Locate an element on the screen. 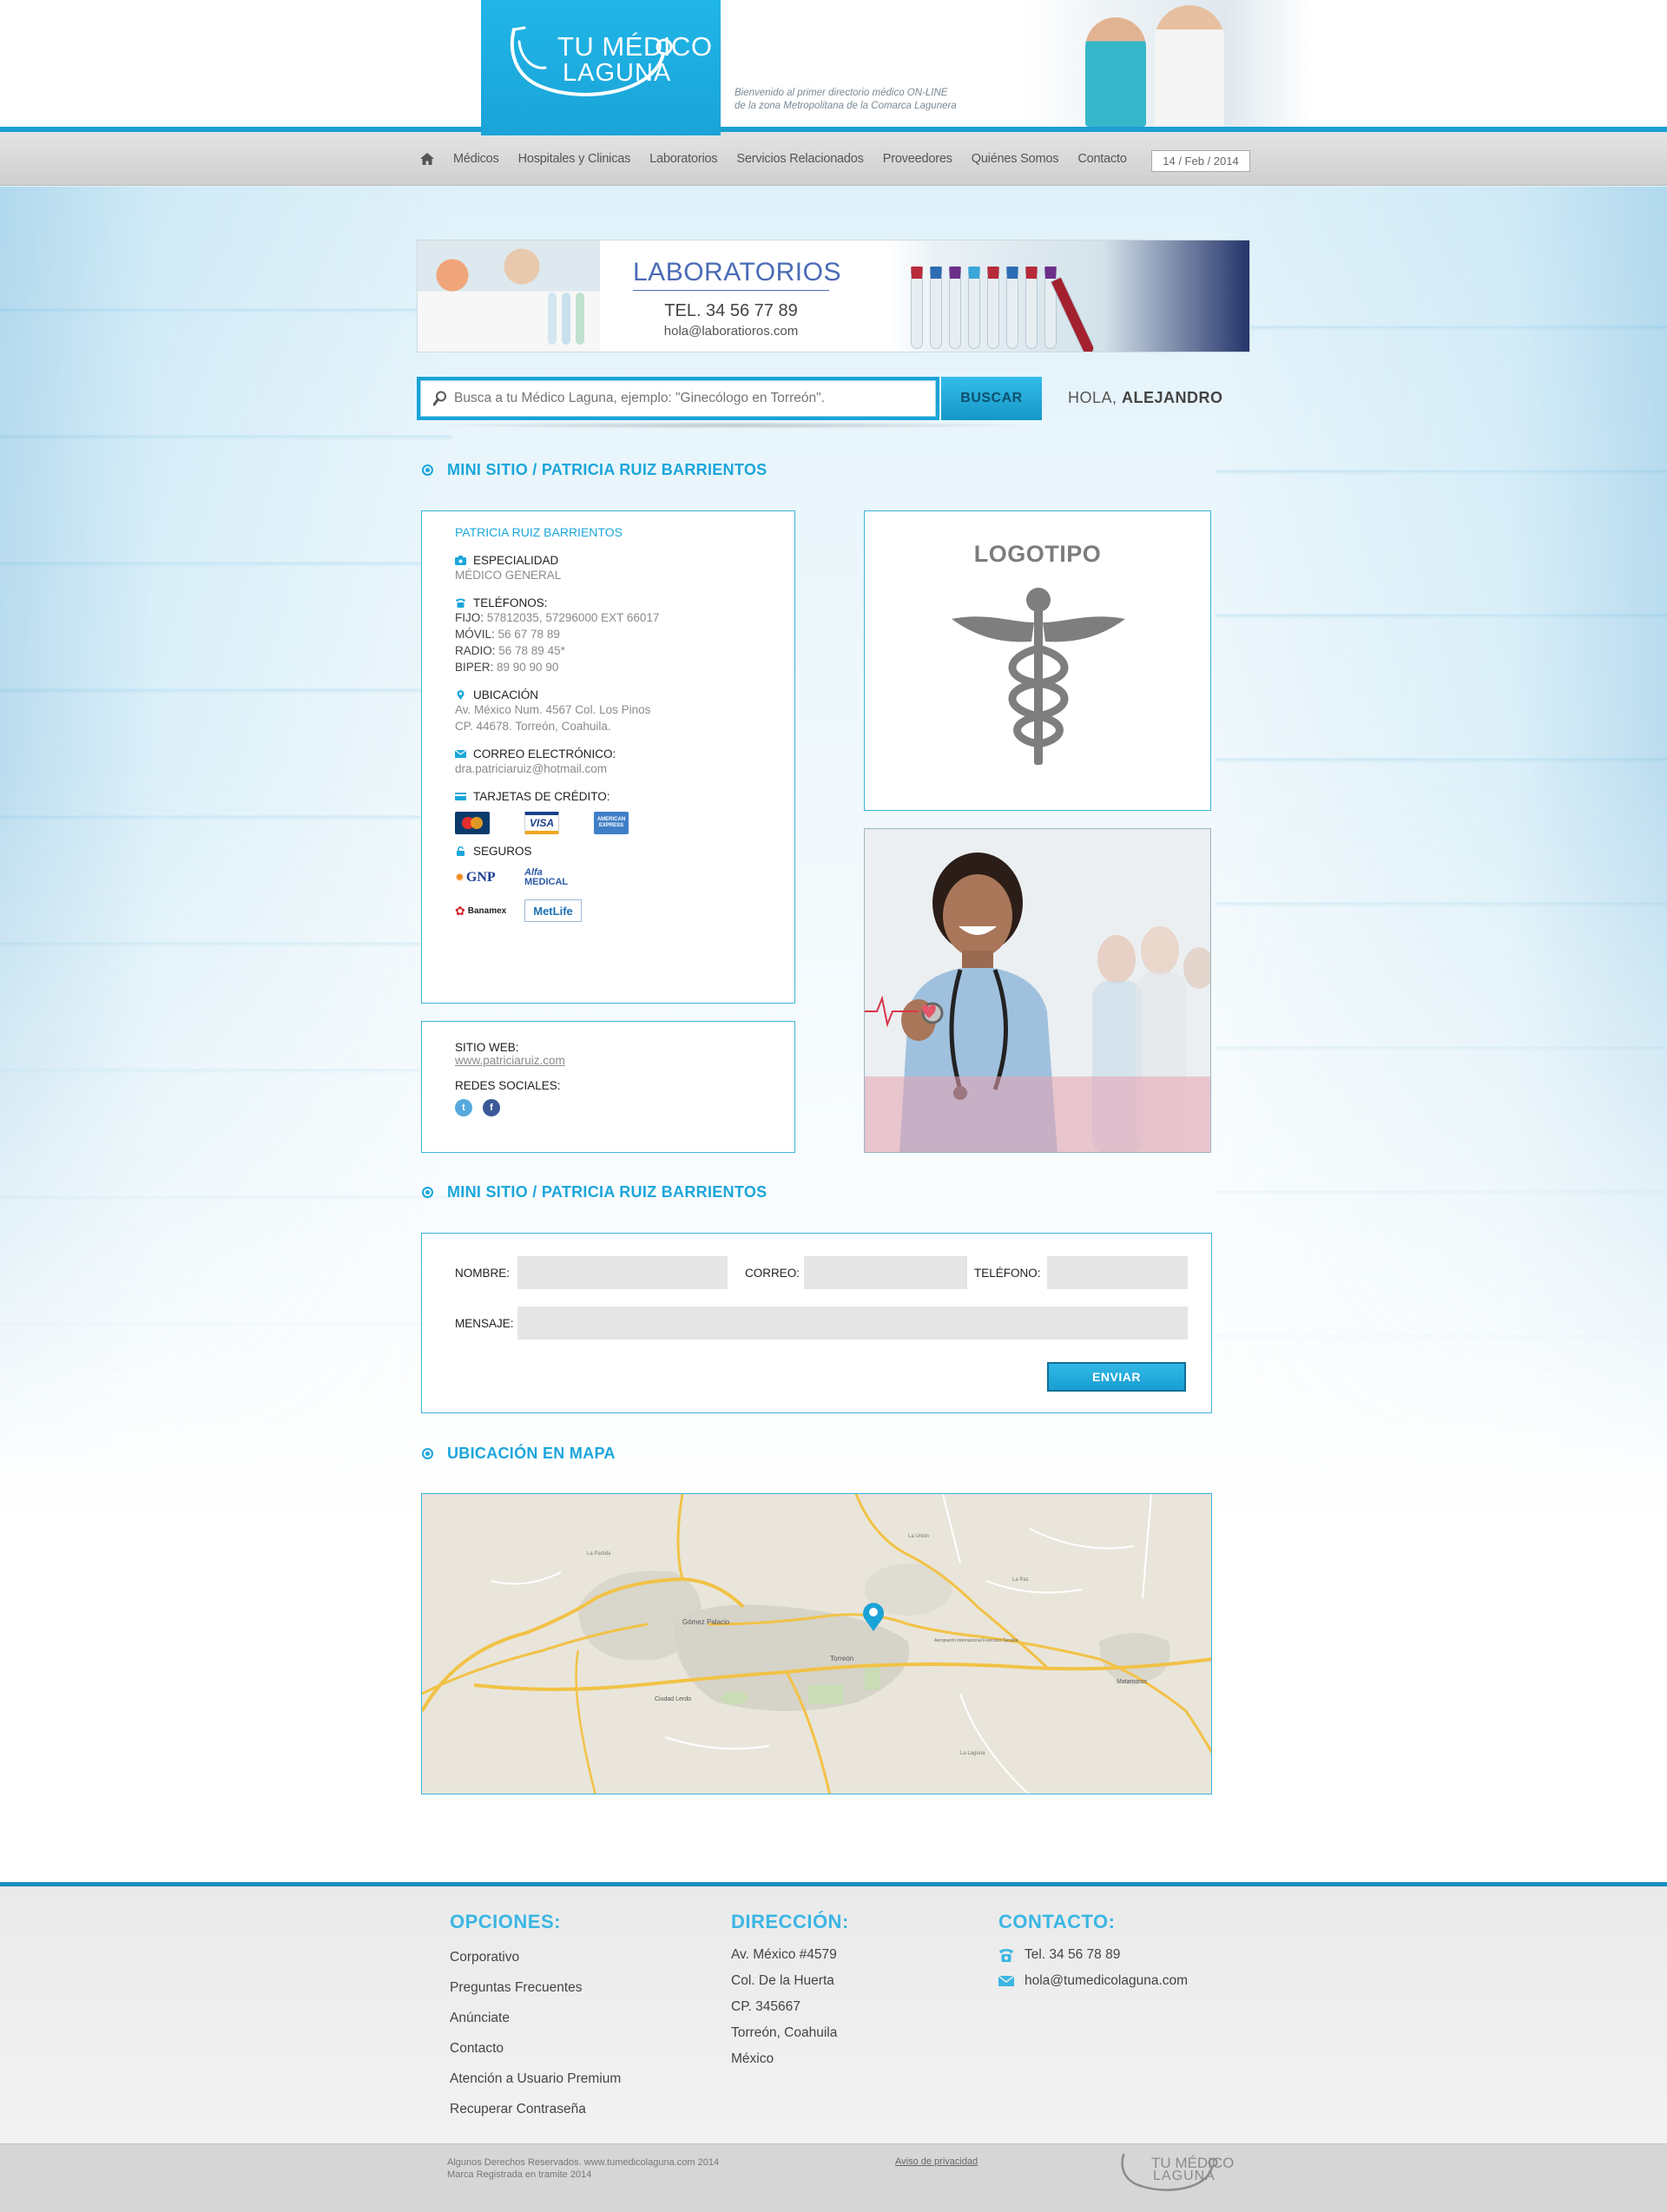 The width and height of the screenshot is (1667, 2212). footer-link-faq: Preguntas Frecuentes is located at coordinates (535, 1987).